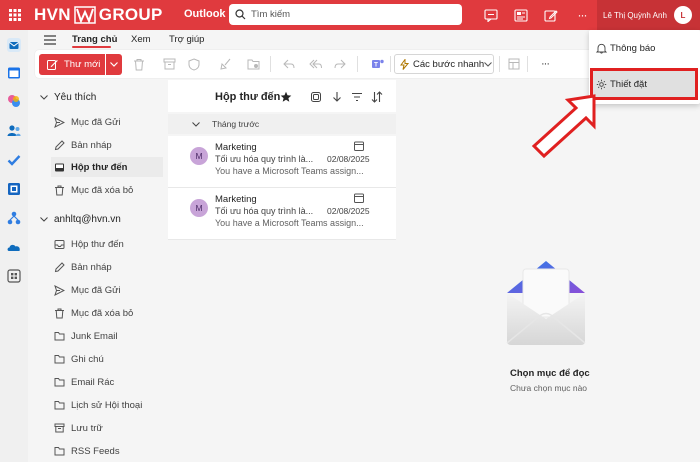  I want to click on brand-right-text: GROUP, so click(130, 14).